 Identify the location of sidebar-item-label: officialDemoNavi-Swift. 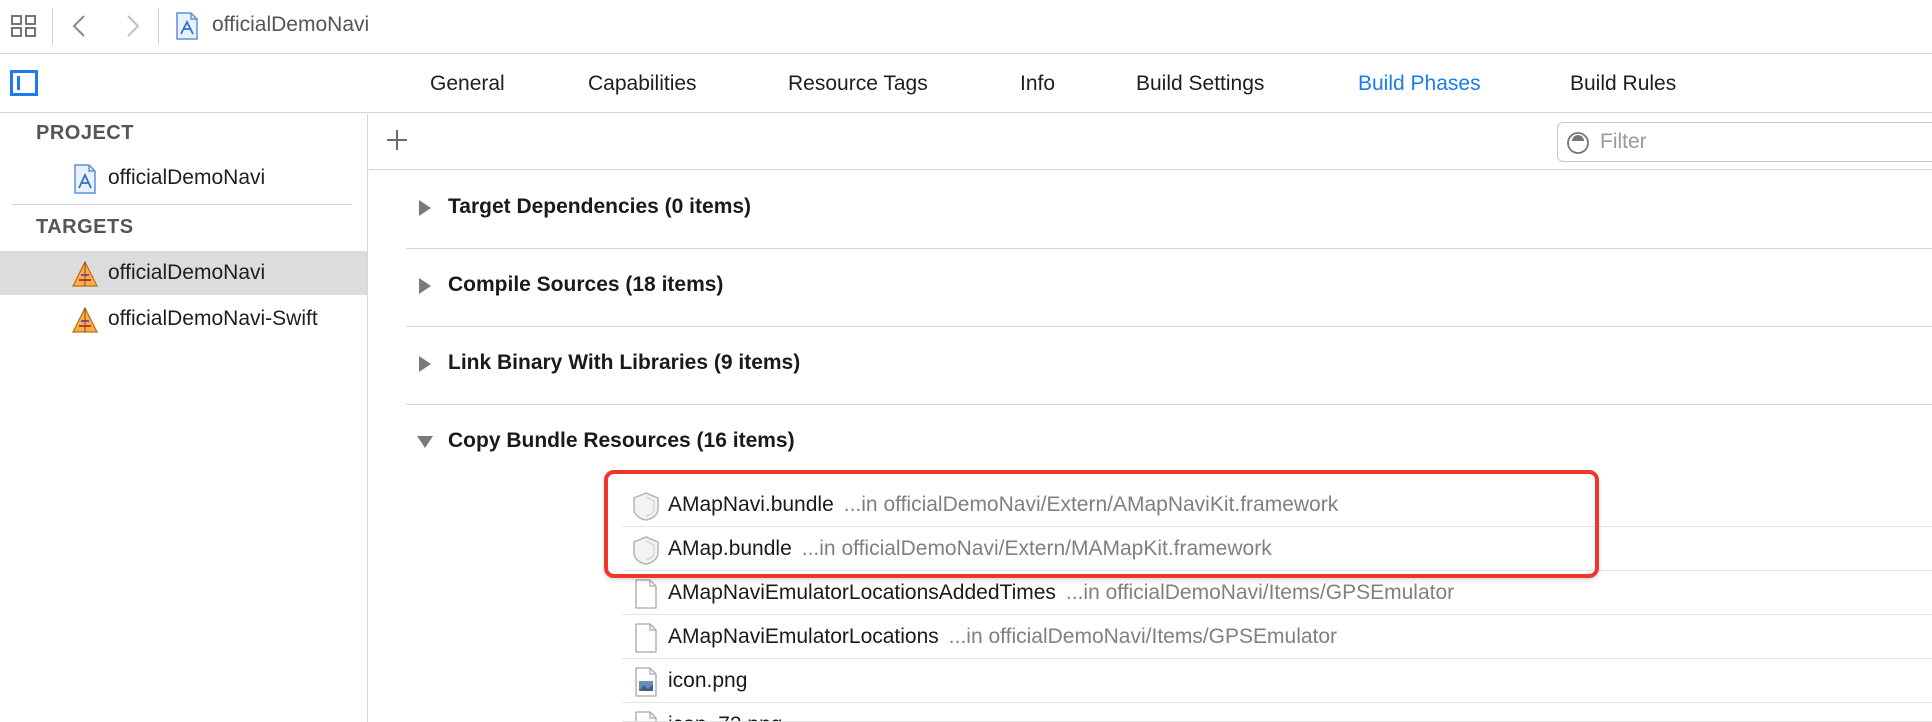
(213, 318).